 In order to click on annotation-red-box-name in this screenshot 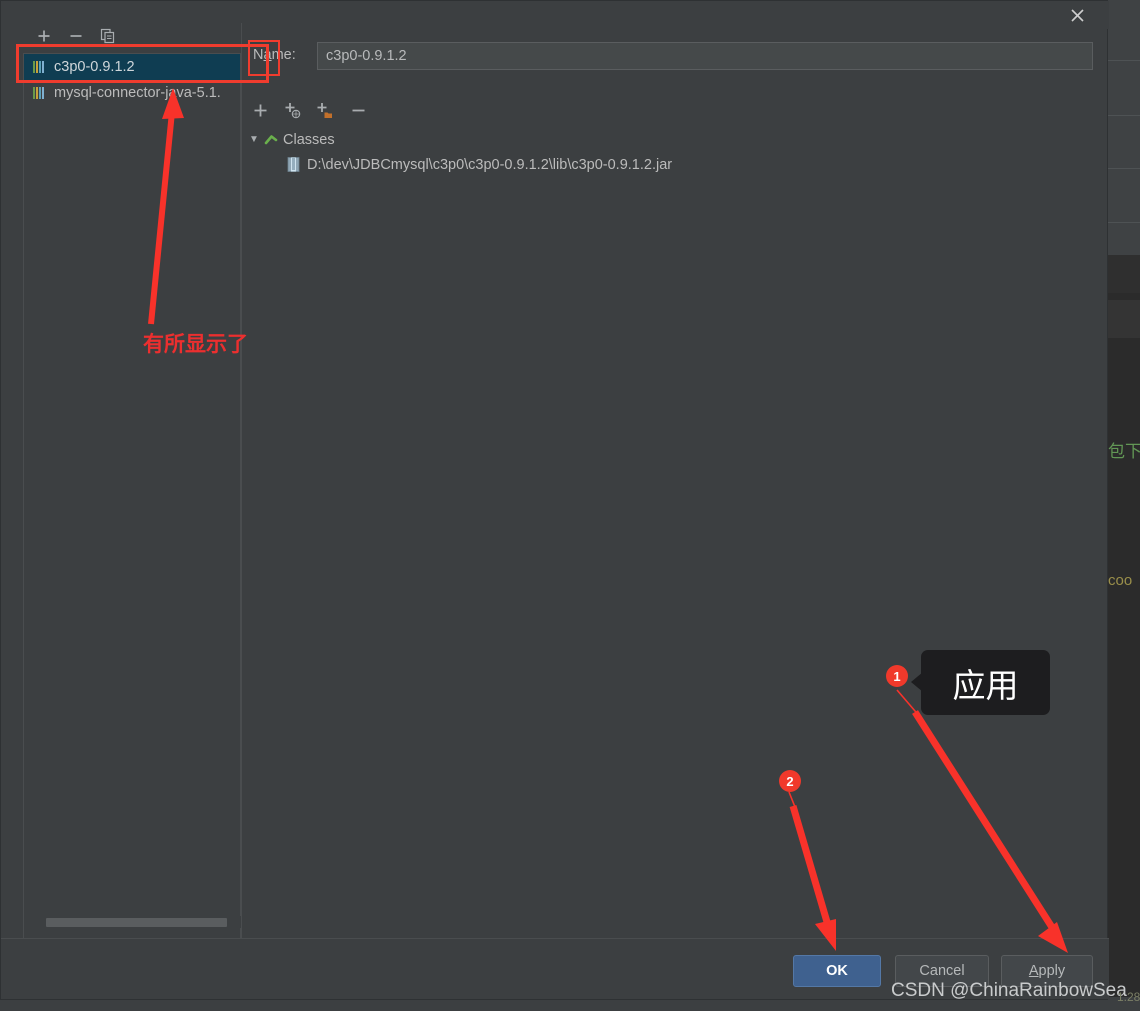, I will do `click(264, 58)`.